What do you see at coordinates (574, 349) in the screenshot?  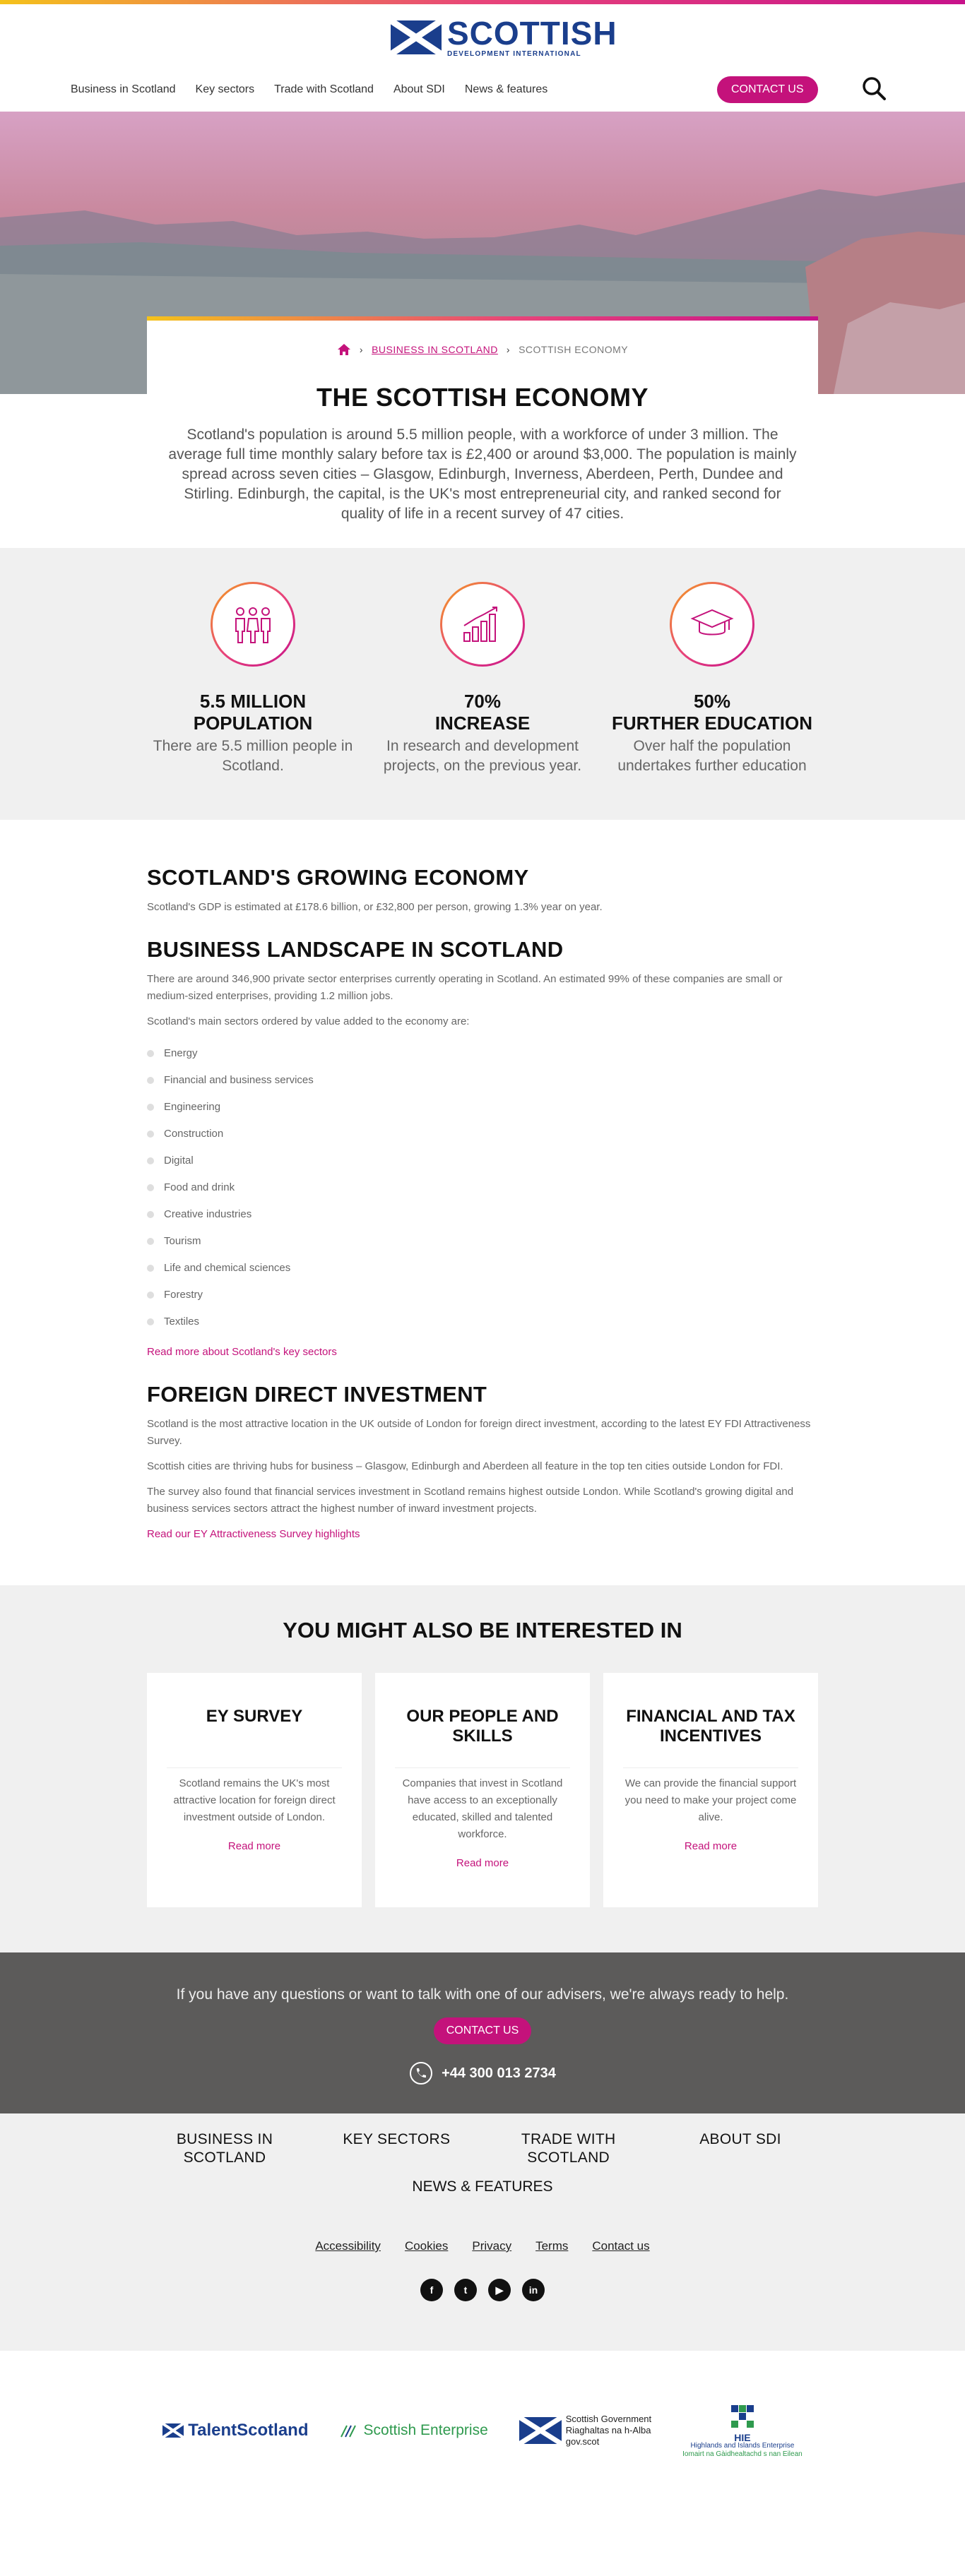 I see `breadcrumb-current: SCOTTISH ECONOMY` at bounding box center [574, 349].